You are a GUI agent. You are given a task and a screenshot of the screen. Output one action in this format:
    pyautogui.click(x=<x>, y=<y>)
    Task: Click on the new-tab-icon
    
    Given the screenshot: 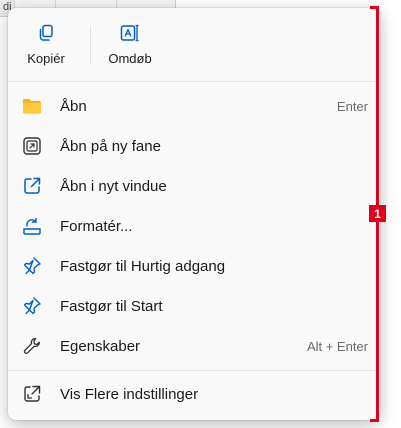 What is the action you would take?
    pyautogui.click(x=32, y=146)
    